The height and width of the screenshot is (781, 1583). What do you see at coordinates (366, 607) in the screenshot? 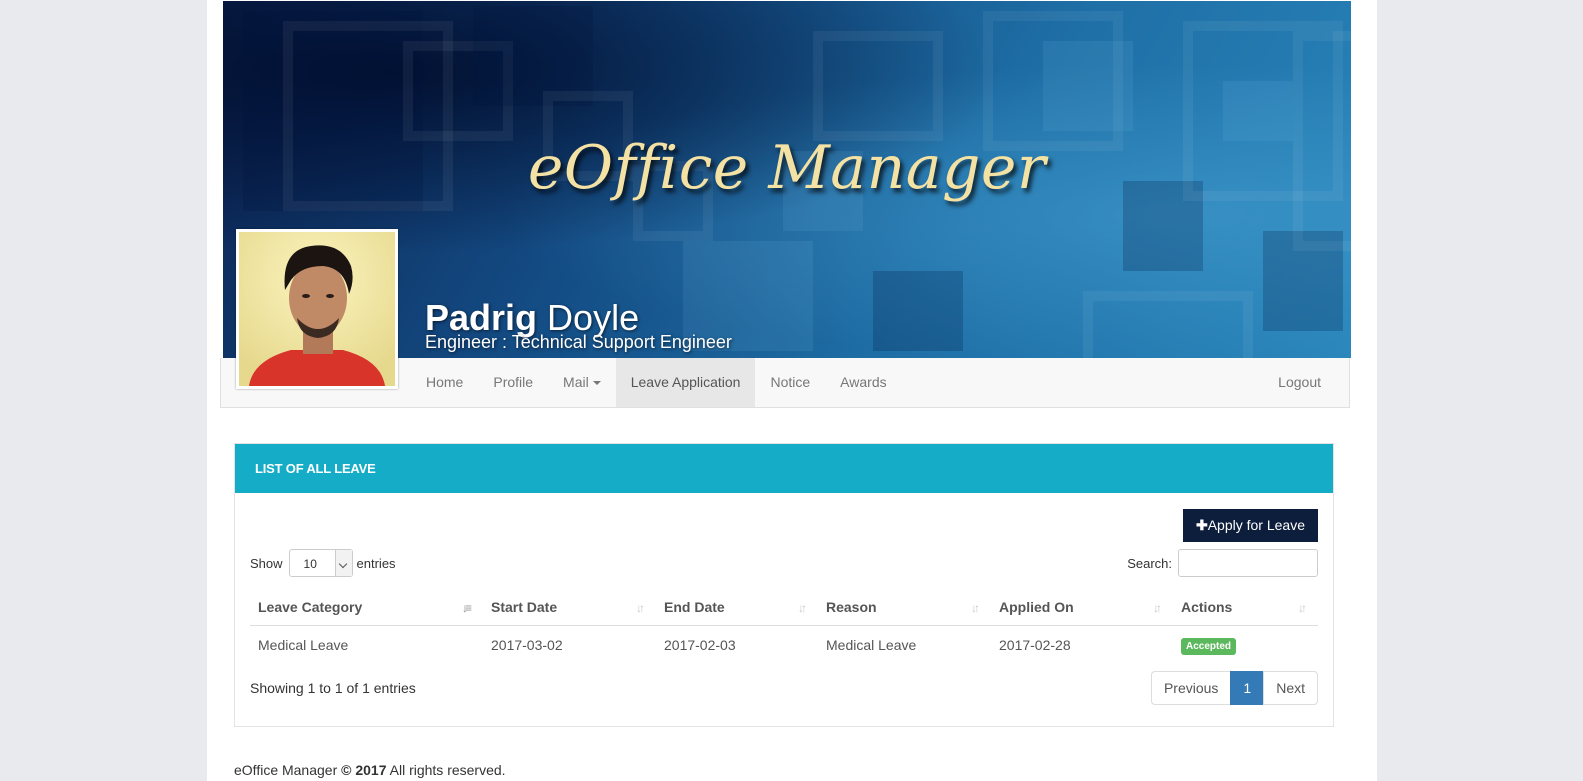
I see `col-leave-category: Leave Category ↓≡` at bounding box center [366, 607].